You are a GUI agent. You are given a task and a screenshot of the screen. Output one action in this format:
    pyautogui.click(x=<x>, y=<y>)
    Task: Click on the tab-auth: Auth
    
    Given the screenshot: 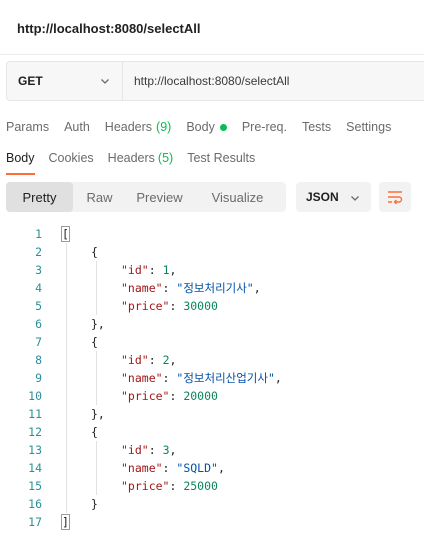 What is the action you would take?
    pyautogui.click(x=77, y=127)
    